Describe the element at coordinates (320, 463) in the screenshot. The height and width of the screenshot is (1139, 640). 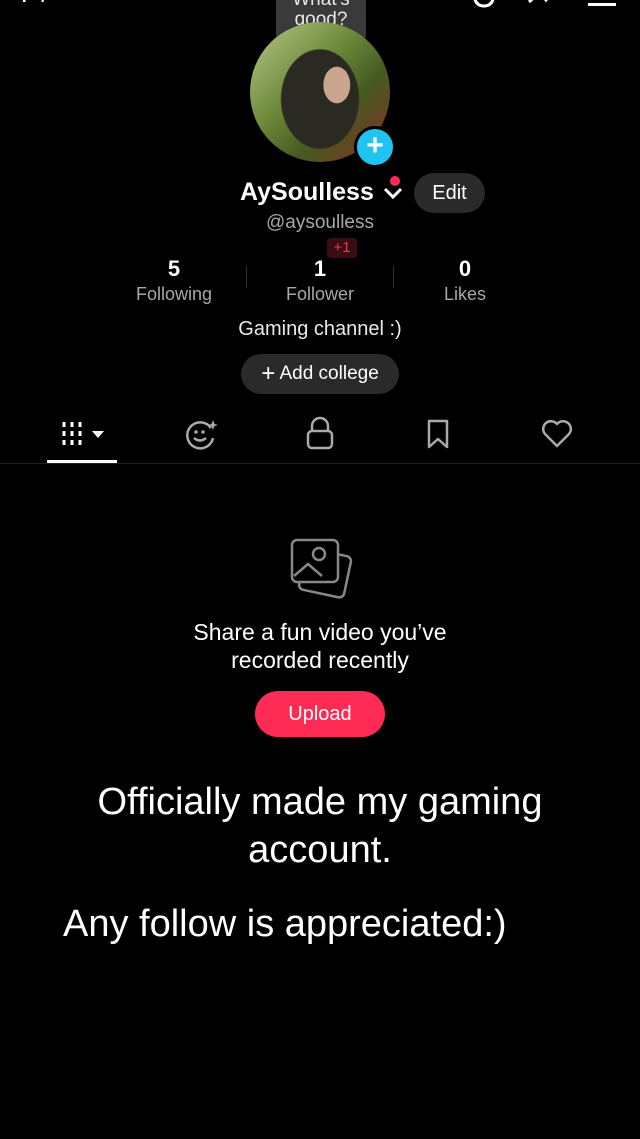
I see `tab-divider` at that location.